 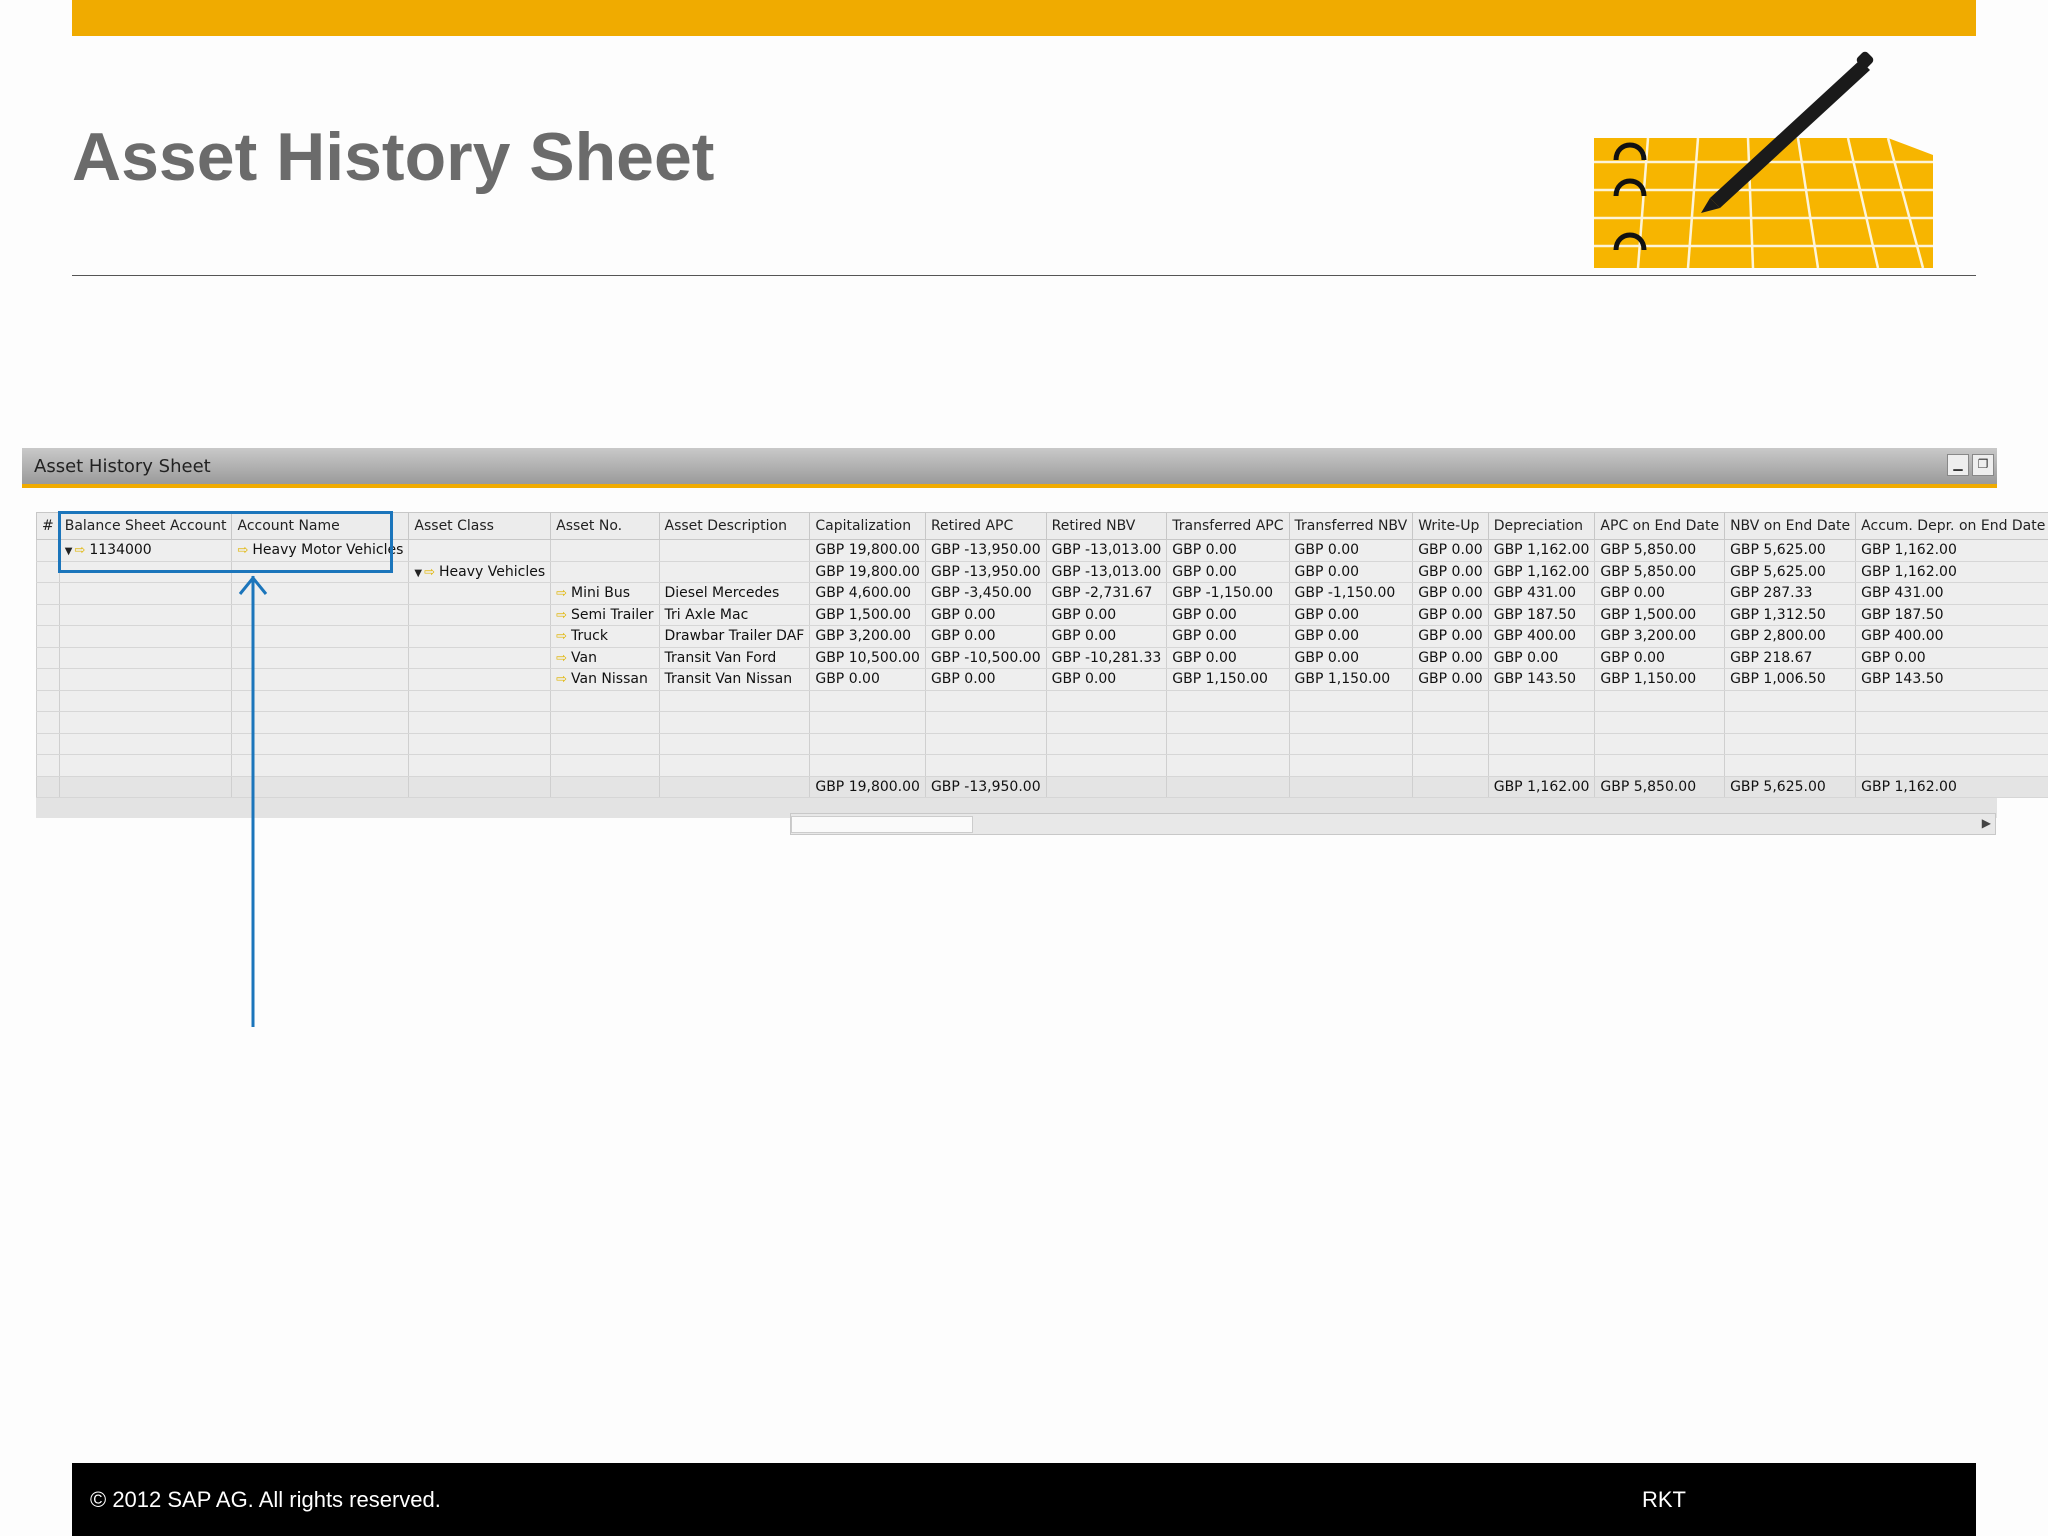 I want to click on column-header: APC on End Date, so click(x=1660, y=526).